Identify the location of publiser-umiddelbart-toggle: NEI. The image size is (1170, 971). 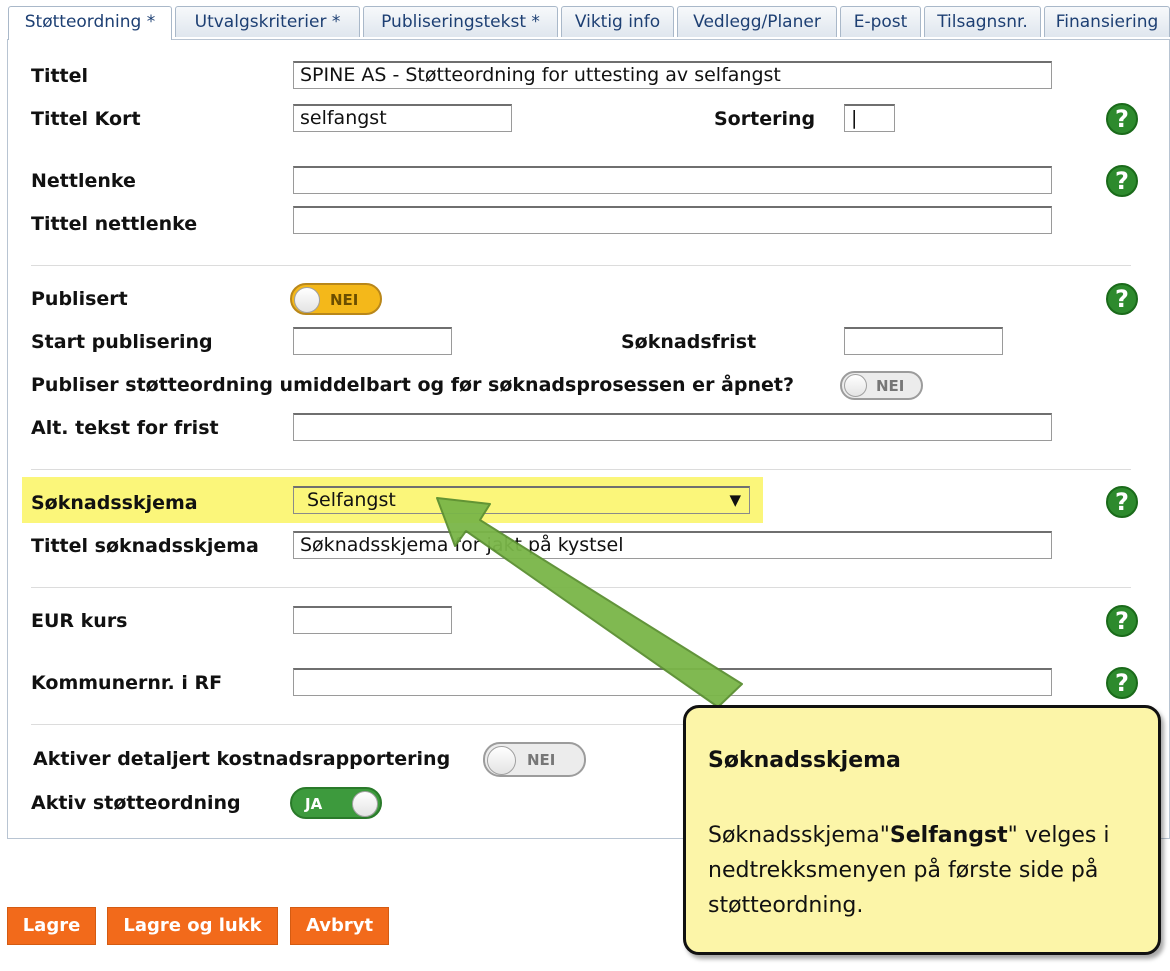
(881, 385).